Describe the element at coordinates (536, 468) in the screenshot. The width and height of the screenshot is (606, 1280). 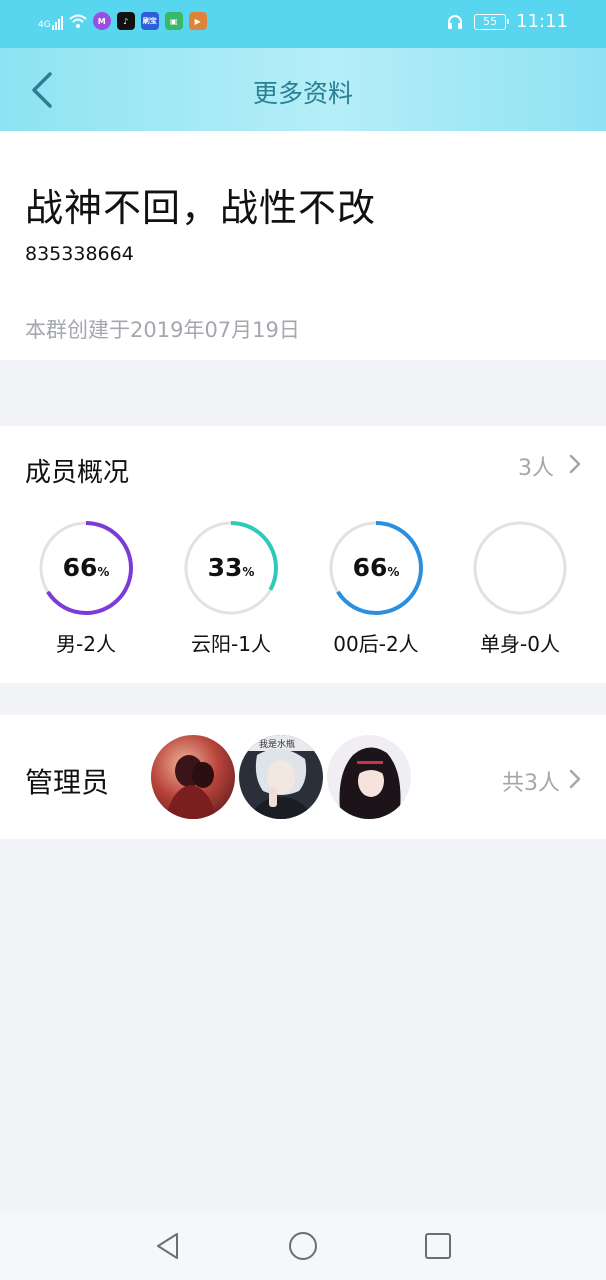
I see `members-count: 3人` at that location.